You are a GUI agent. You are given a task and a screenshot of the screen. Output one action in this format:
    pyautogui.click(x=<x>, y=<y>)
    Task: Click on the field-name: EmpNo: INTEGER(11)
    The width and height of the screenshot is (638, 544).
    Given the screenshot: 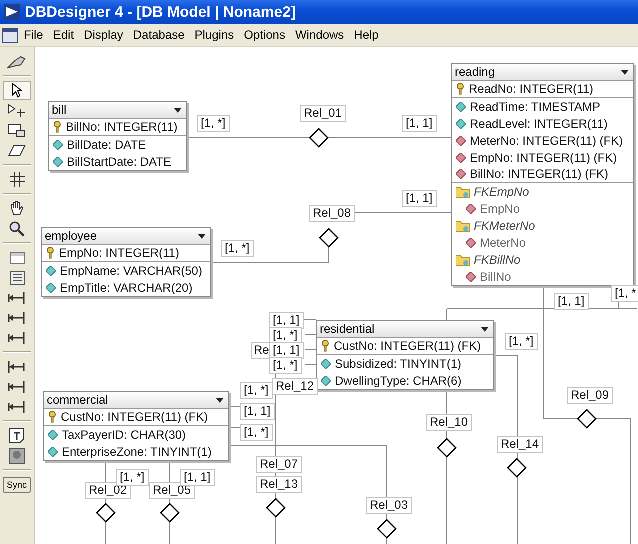 What is the action you would take?
    pyautogui.click(x=119, y=253)
    